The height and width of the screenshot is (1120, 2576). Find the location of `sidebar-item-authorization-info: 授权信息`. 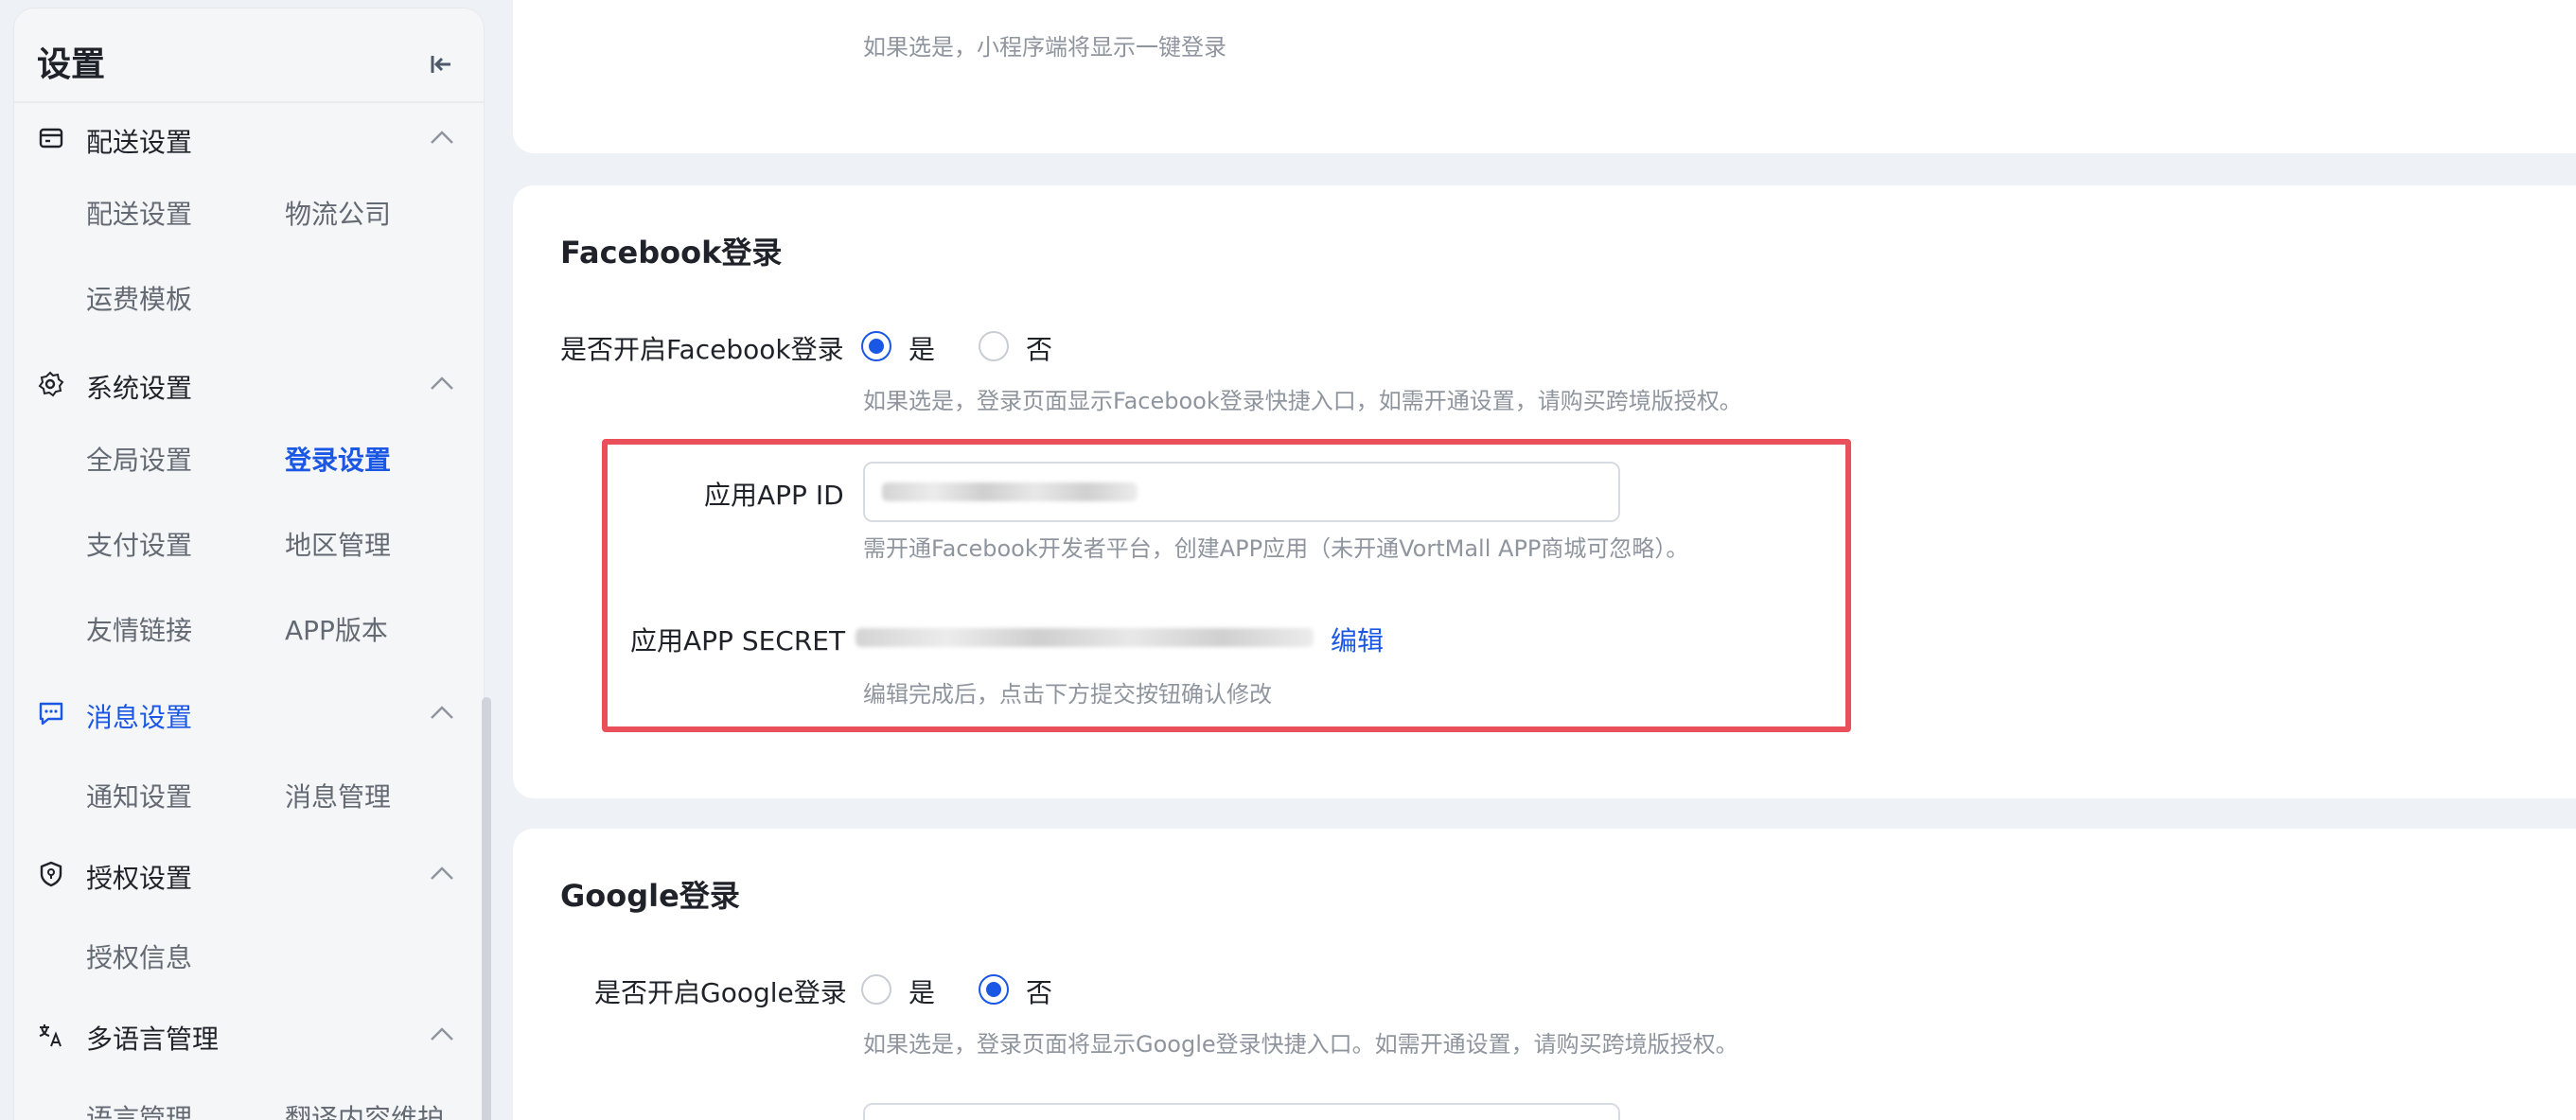

sidebar-item-authorization-info: 授权信息 is located at coordinates (139, 956).